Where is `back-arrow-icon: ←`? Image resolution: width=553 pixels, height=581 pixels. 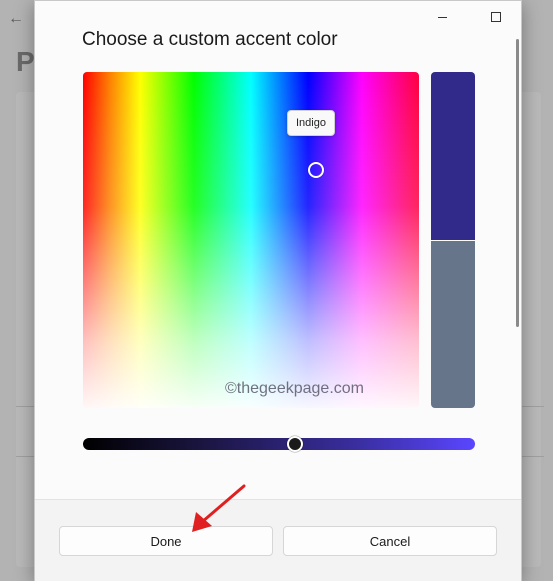
back-arrow-icon: ← is located at coordinates (16, 19).